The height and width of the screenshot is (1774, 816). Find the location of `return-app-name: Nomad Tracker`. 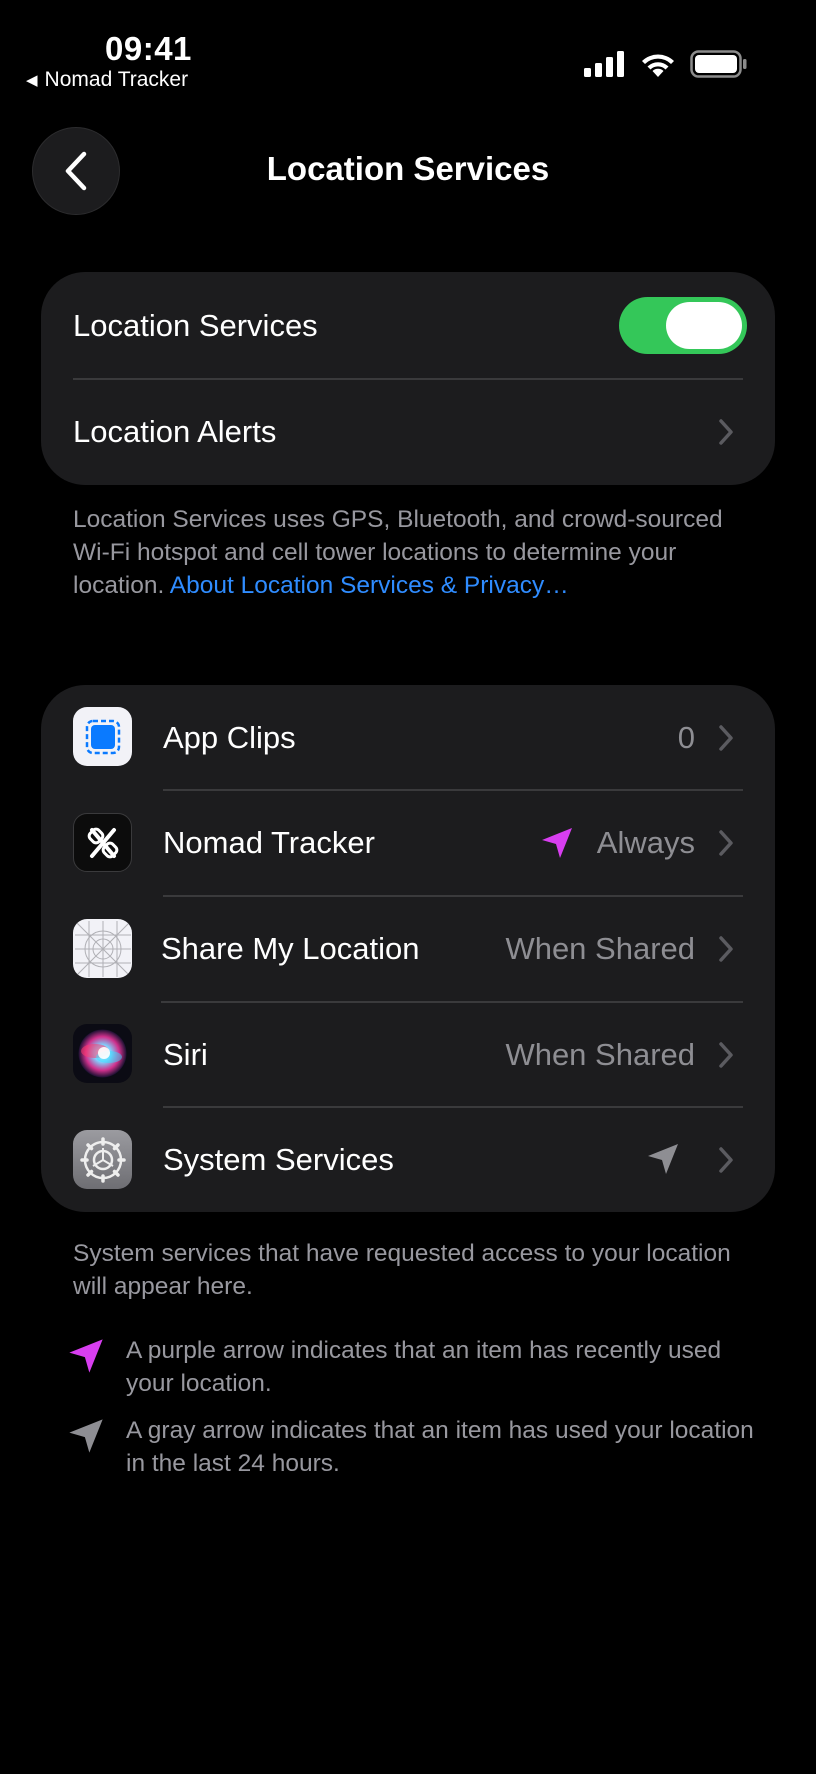

return-app-name: Nomad Tracker is located at coordinates (116, 79).